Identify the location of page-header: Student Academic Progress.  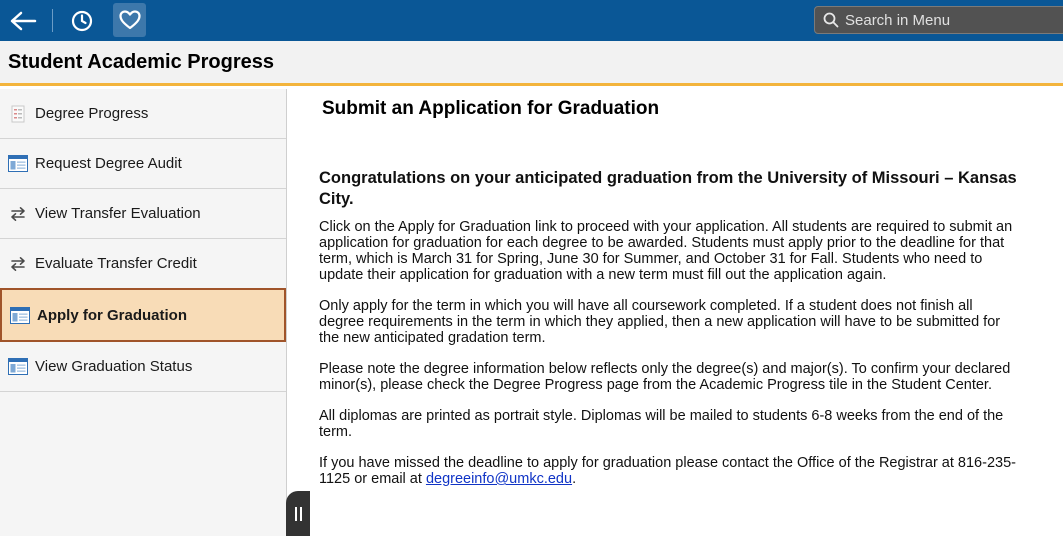
(531, 63).